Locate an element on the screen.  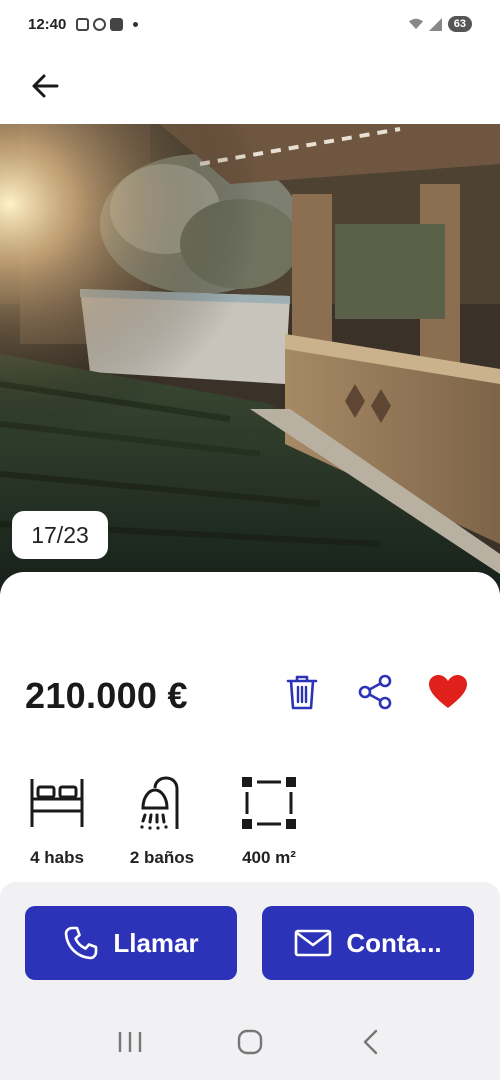
call-button: Llamar is located at coordinates (131, 943).